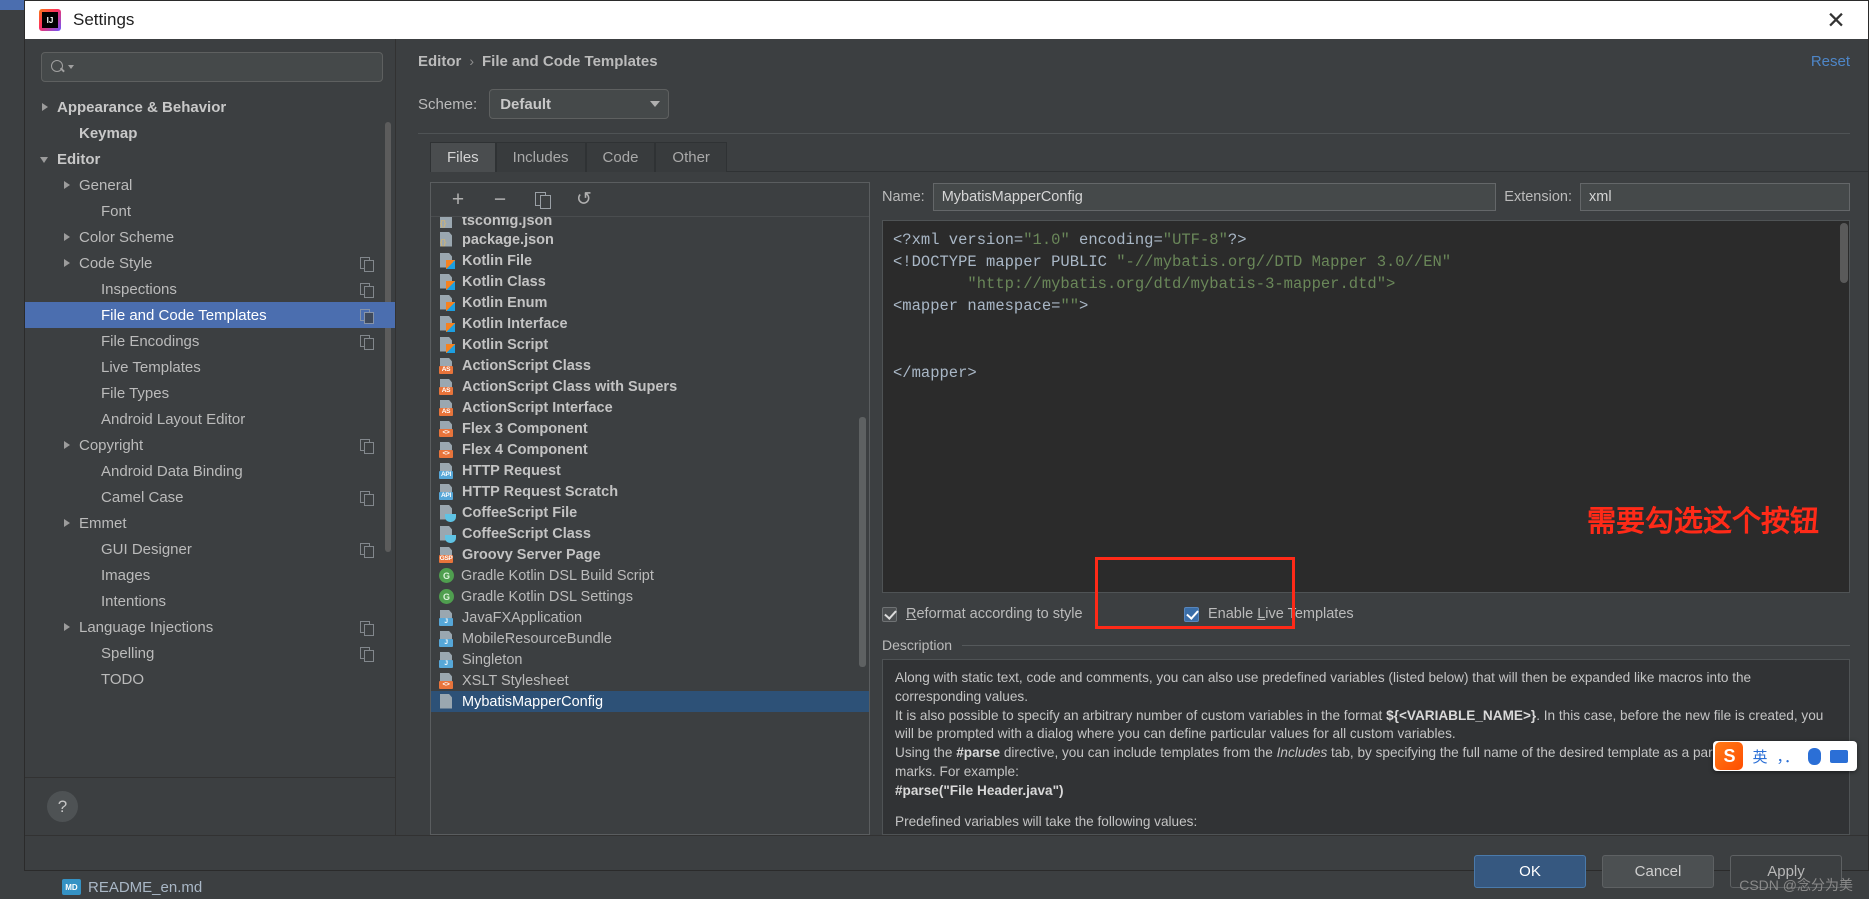 The image size is (1869, 899). I want to click on sidebar-item-keymap: Keymap, so click(210, 133).